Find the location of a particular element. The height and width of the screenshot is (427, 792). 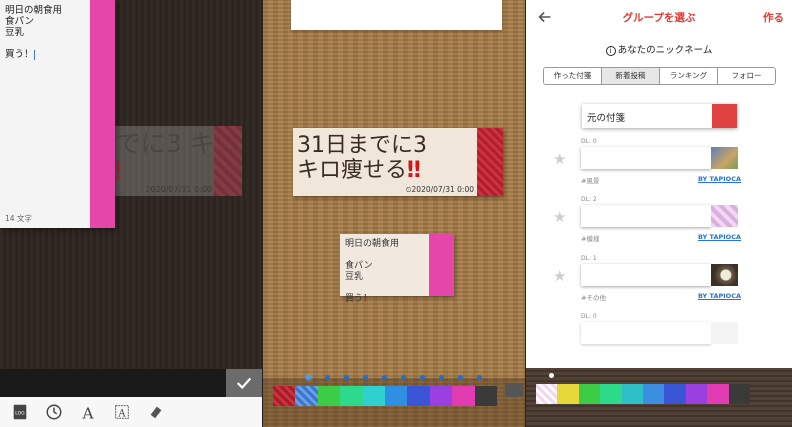

header: グループを選ぶ 作る is located at coordinates (659, 17).